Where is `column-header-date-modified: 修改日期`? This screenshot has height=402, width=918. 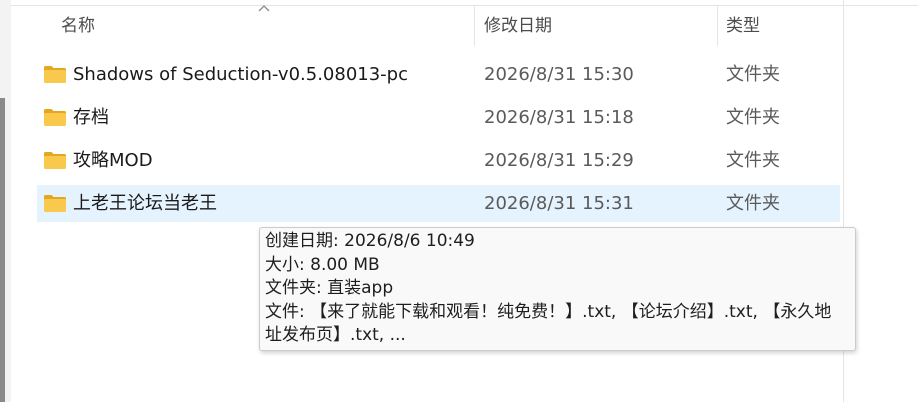 column-header-date-modified: 修改日期 is located at coordinates (518, 26).